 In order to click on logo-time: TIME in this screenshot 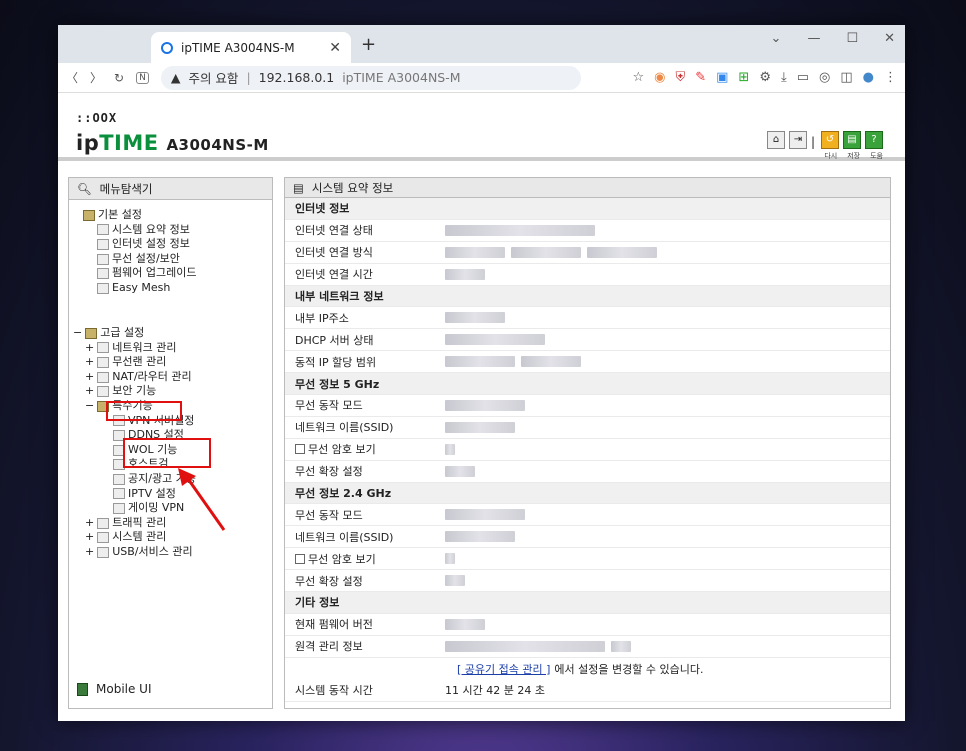, I will do `click(129, 143)`.